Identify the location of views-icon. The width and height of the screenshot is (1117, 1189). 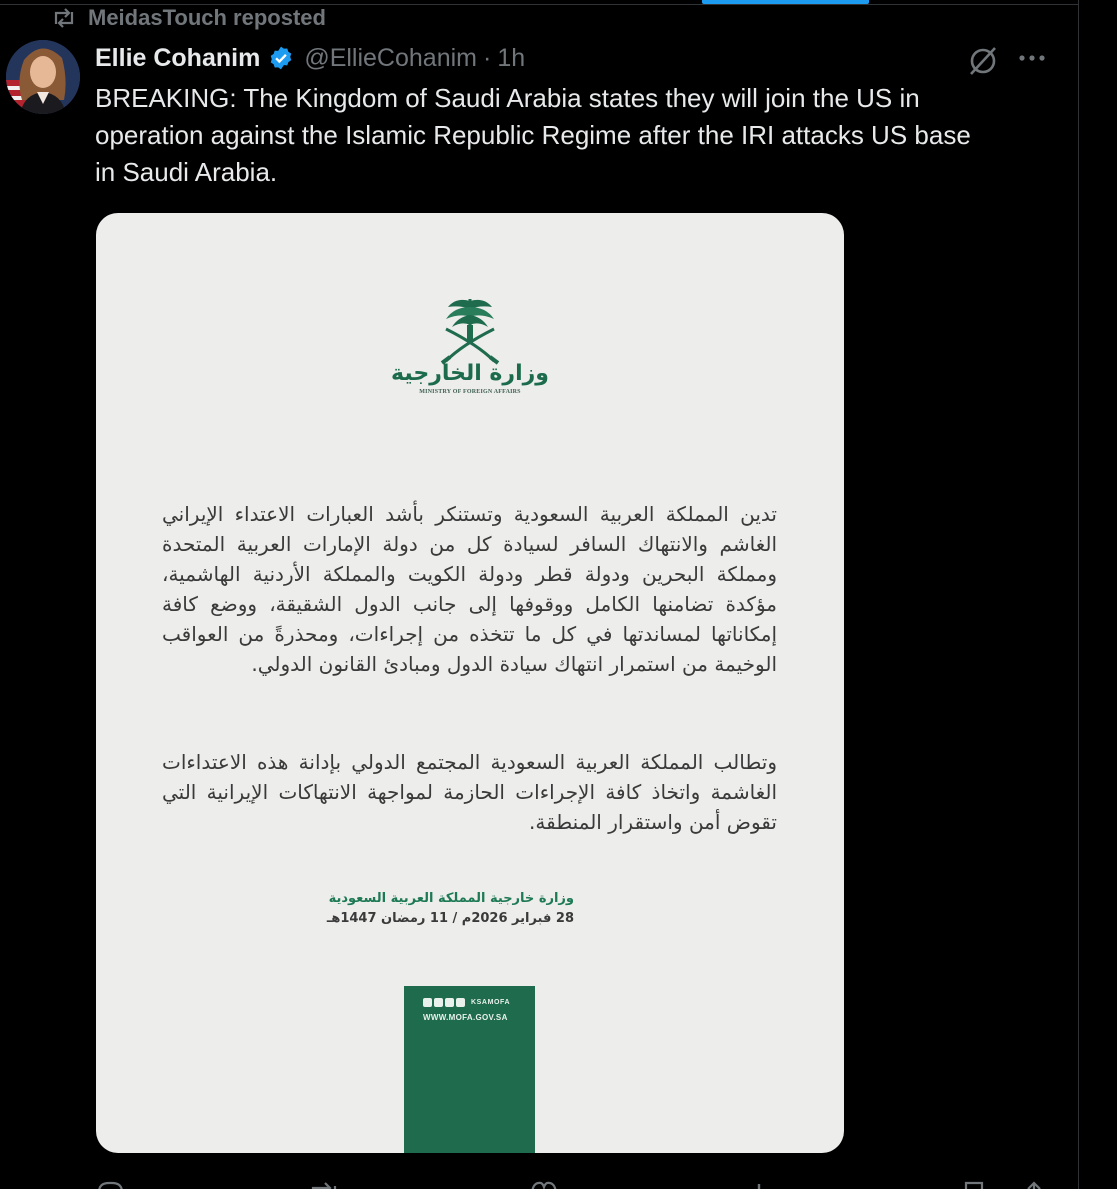
(759, 1186).